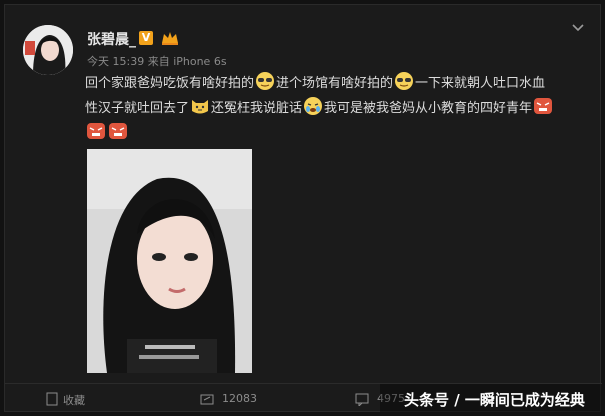  Describe the element at coordinates (48, 50) in the screenshot. I see `user-avatar` at that location.